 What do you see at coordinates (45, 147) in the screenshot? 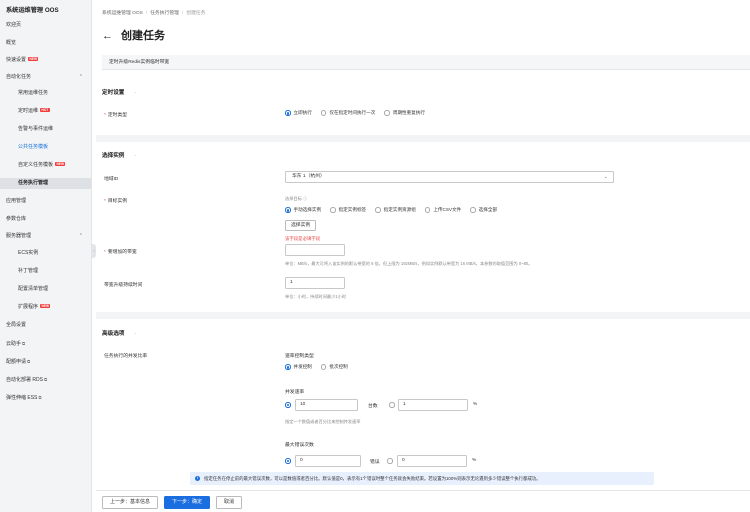
I see `sidebar-item-public-templates: 公共任务模板` at bounding box center [45, 147].